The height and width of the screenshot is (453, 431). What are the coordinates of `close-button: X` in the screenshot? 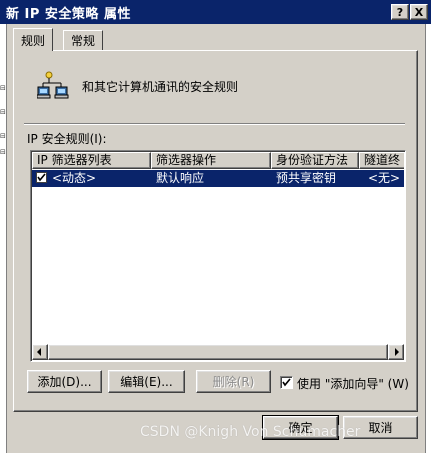 It's located at (419, 12).